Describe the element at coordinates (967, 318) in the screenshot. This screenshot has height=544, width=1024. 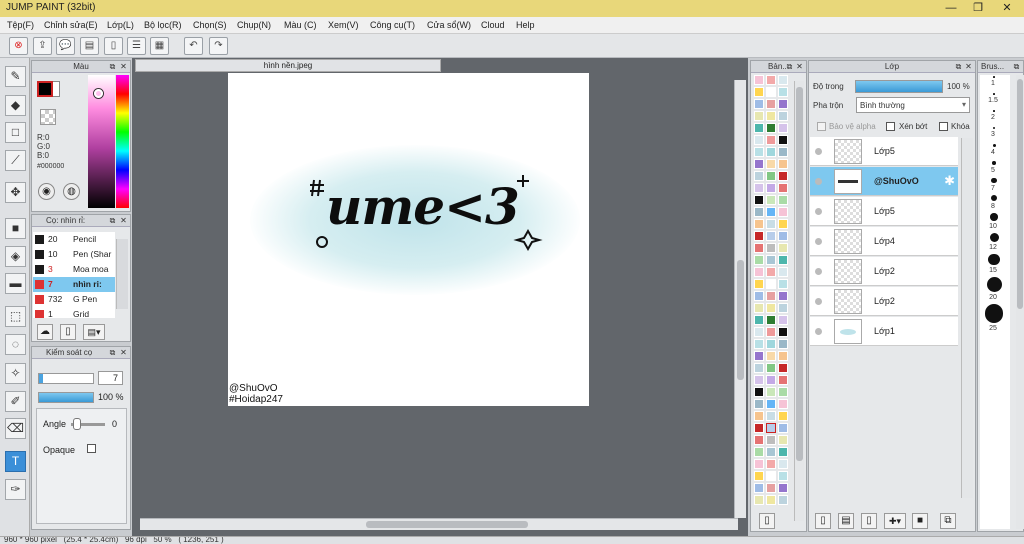
I see `layer-list-scrollbar` at that location.